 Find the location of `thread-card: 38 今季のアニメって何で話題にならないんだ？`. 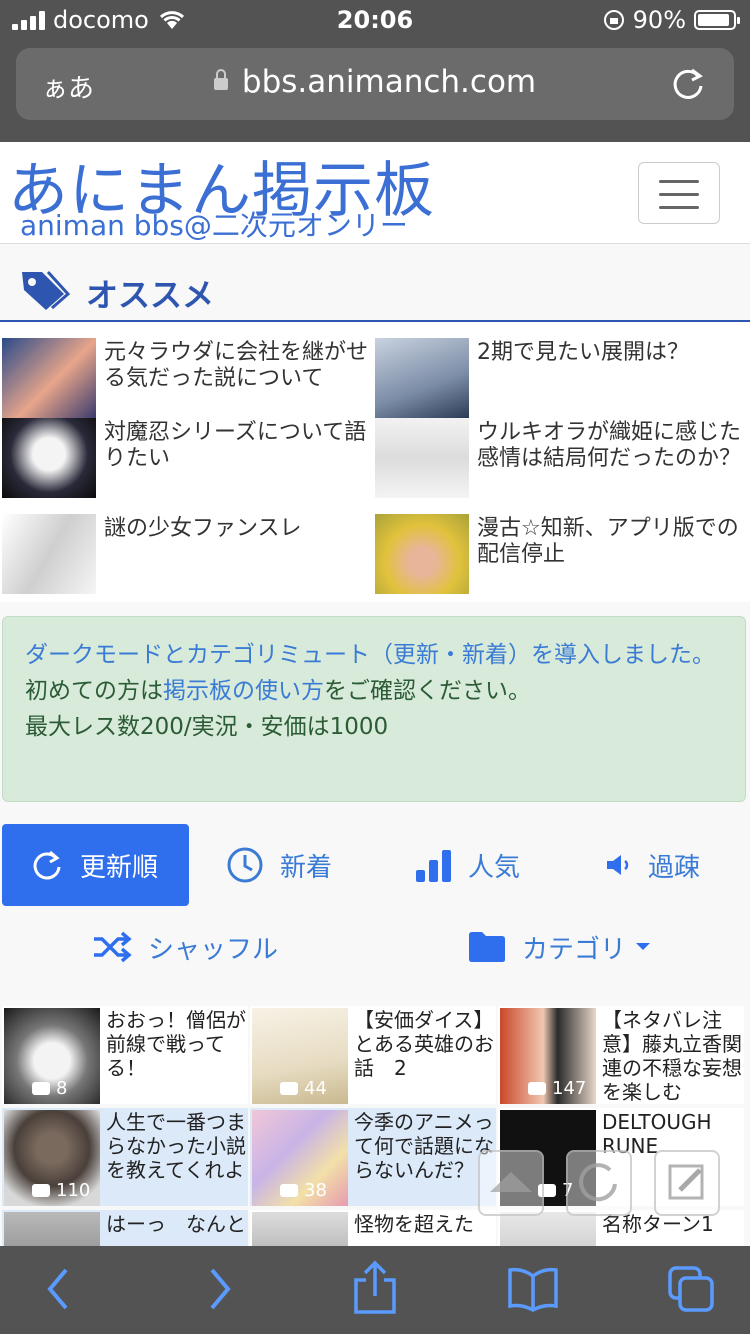

thread-card: 38 今季のアニメって何で話題にならないんだ？ is located at coordinates (373, 1157).